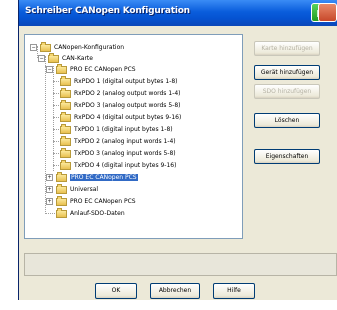  I want to click on tree-item: − CAN-Karte, so click(65, 58).